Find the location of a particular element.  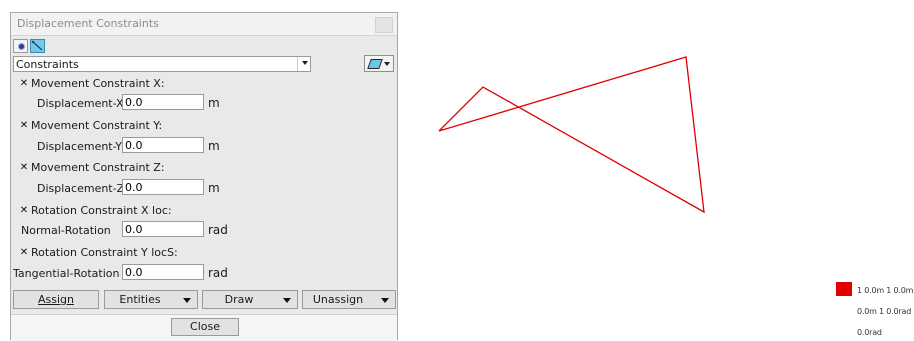

checkbox-rotation-y: ✕ is located at coordinates (24, 253).